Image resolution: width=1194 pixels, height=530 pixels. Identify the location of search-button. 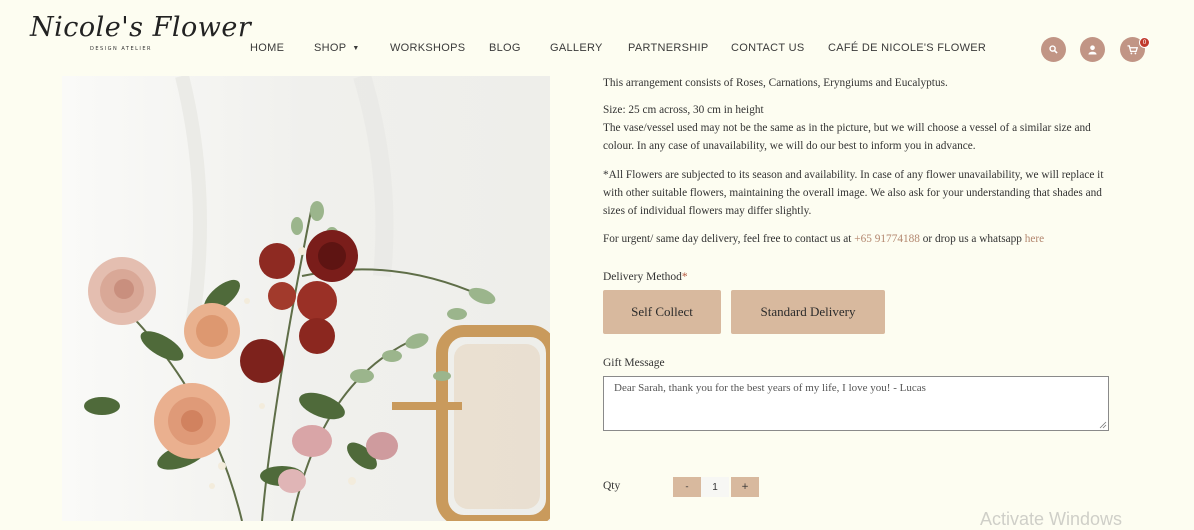
(1053, 49).